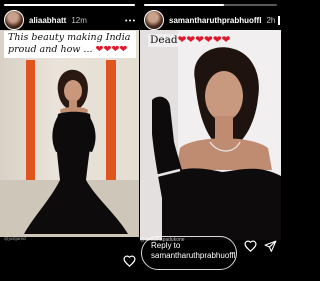 The image size is (320, 281). What do you see at coordinates (111, 49) in the screenshot?
I see `caption-hearts-left: ❤❤❤❤` at bounding box center [111, 49].